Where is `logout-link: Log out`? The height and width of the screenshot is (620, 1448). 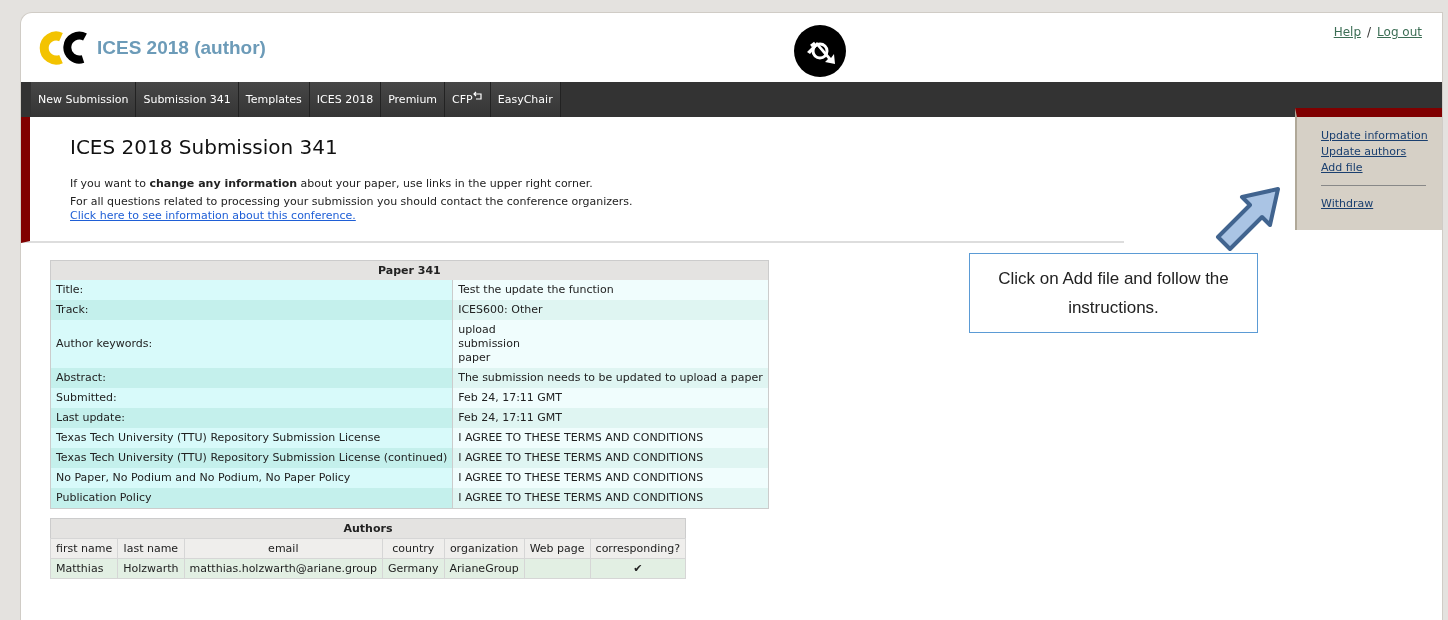
logout-link: Log out is located at coordinates (1399, 32).